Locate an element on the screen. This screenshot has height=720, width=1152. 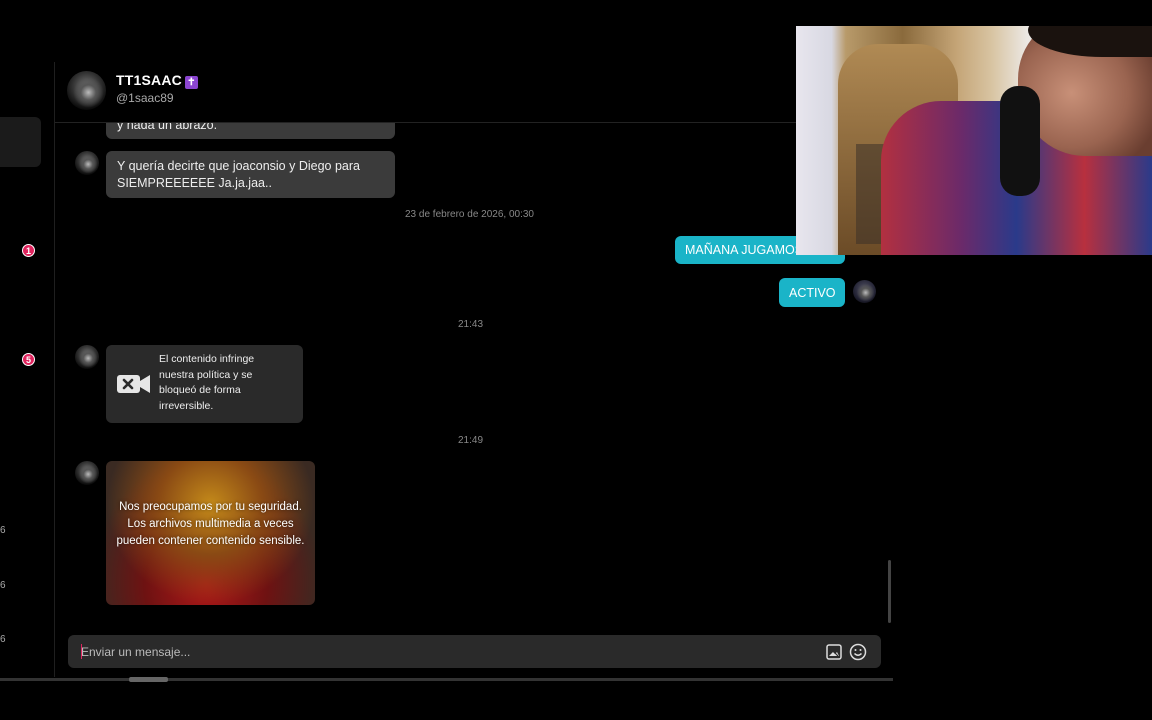
message-text: MAÑANA JUGAMOS is located at coordinates (744, 250).